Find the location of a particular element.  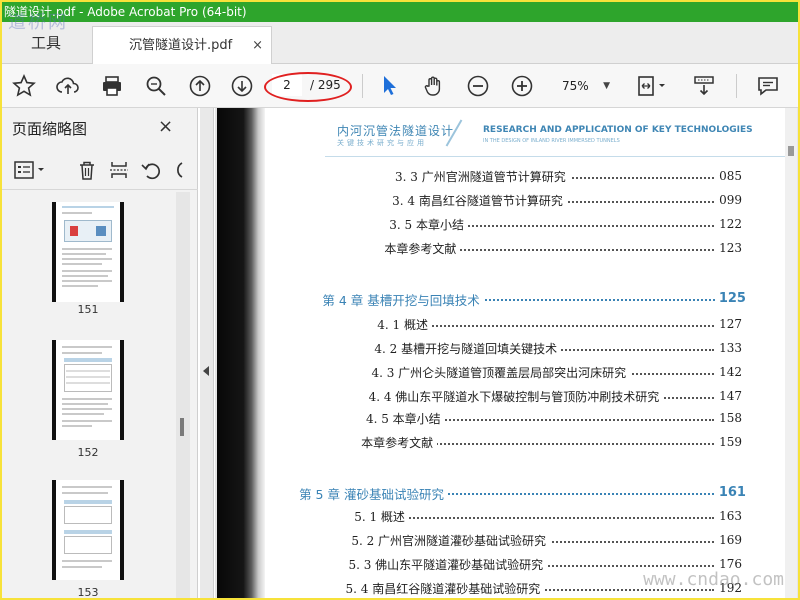

toc-entry-title: 3. 4 南昌红谷隧道管节计算研究 is located at coordinates (479, 200).